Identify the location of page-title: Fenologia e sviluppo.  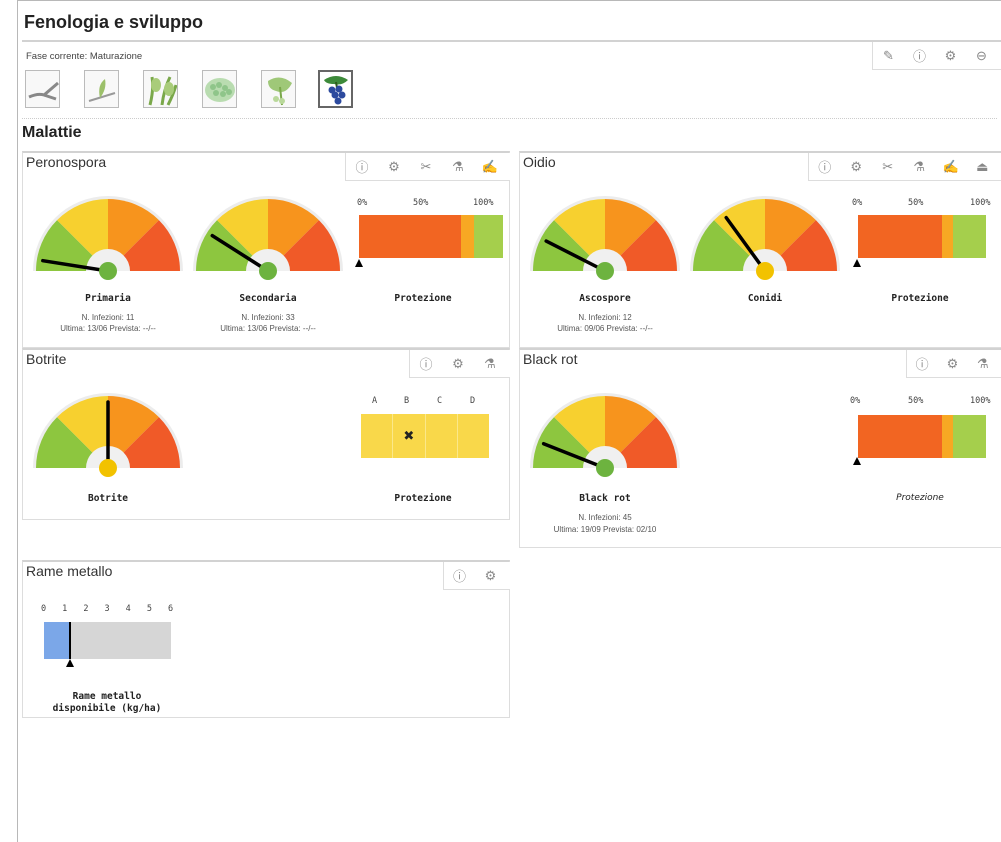
(114, 22).